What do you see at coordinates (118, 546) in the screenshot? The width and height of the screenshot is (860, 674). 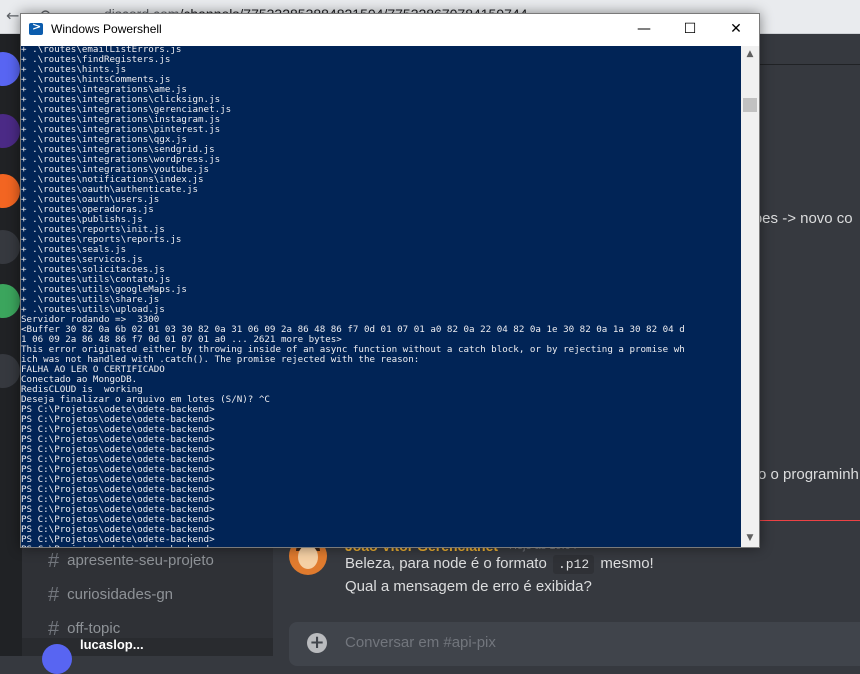 I see `console-line: PS C:\Projetos\odete\odete-backend>` at bounding box center [118, 546].